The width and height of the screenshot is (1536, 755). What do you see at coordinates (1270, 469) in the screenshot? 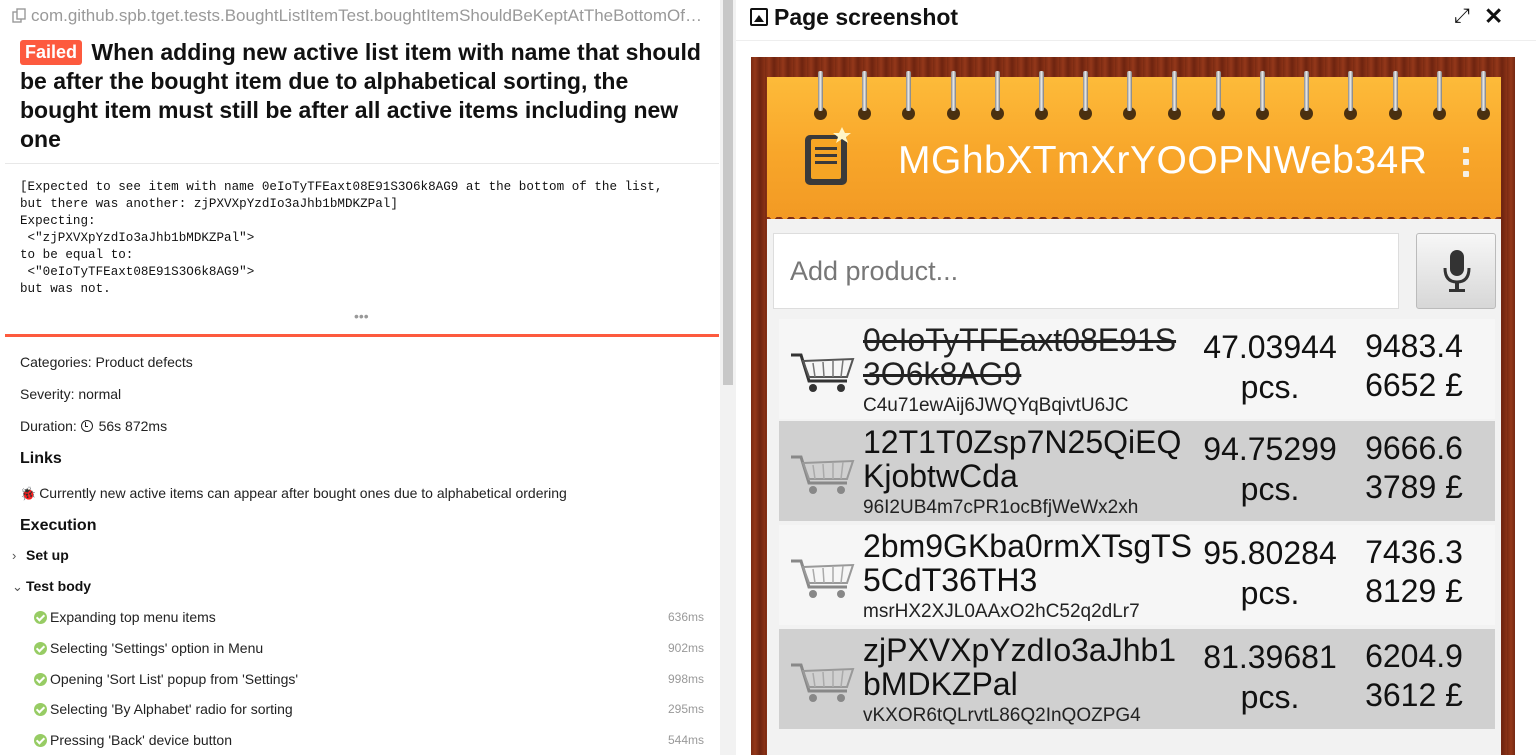
I see `product-quantity: 94.75299 pcs.` at bounding box center [1270, 469].